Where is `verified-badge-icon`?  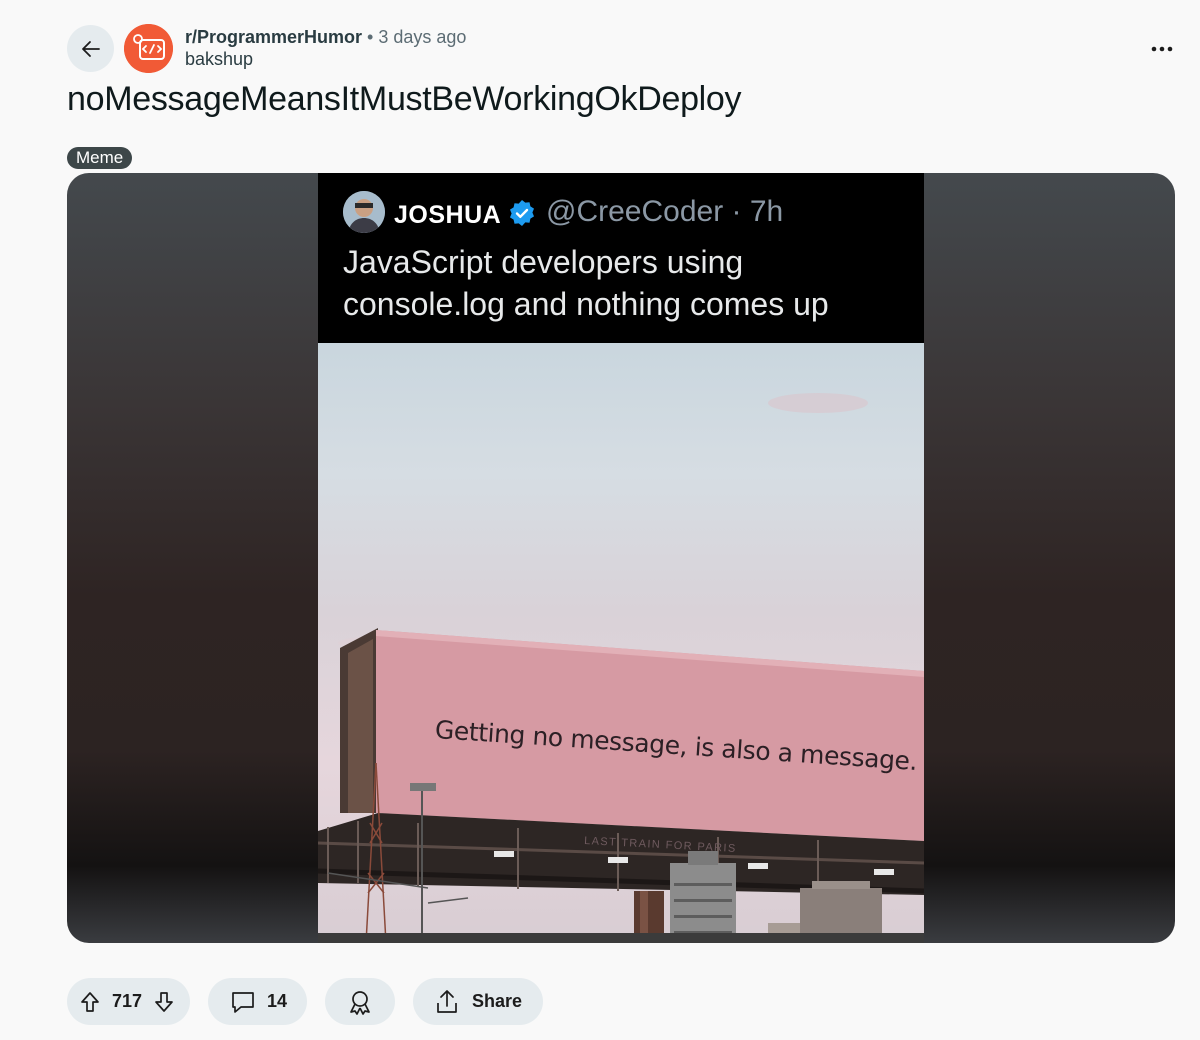 verified-badge-icon is located at coordinates (522, 213).